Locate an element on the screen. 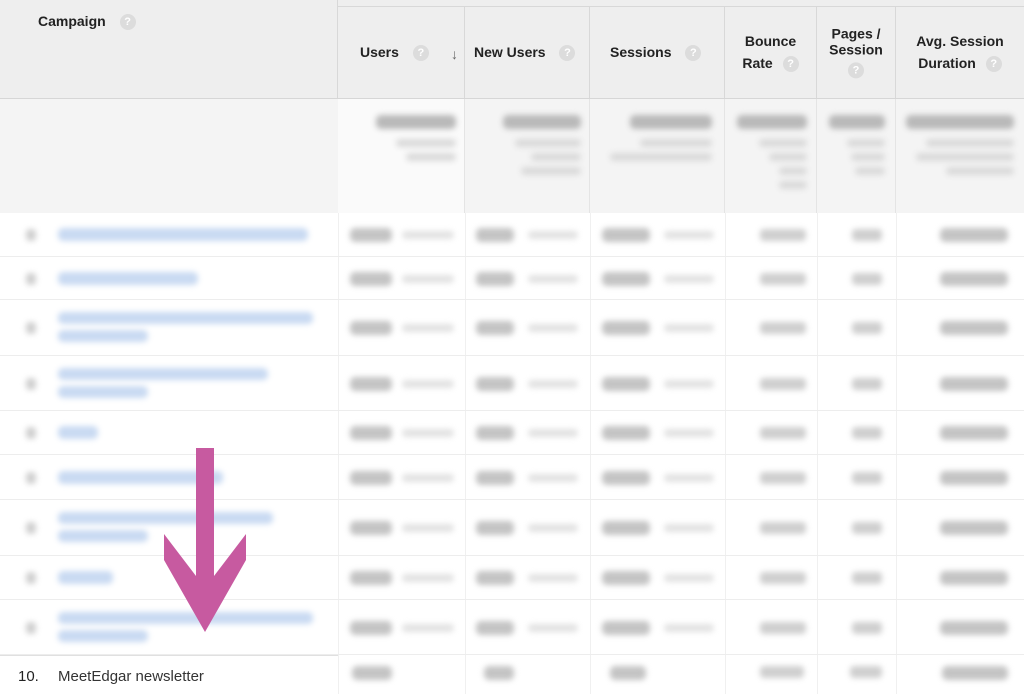  row-rank: 10. is located at coordinates (28, 676).